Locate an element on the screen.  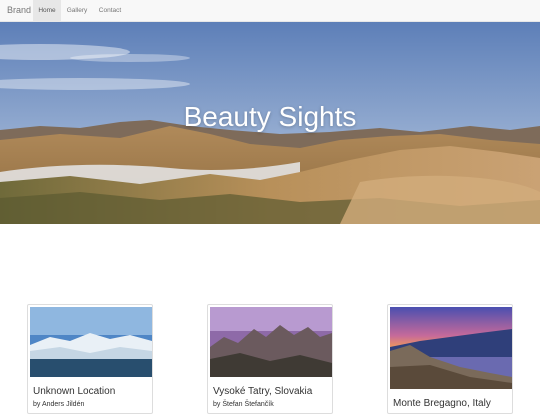
gallery-card: Unknown Location by Anders Jildén is located at coordinates (90, 359).